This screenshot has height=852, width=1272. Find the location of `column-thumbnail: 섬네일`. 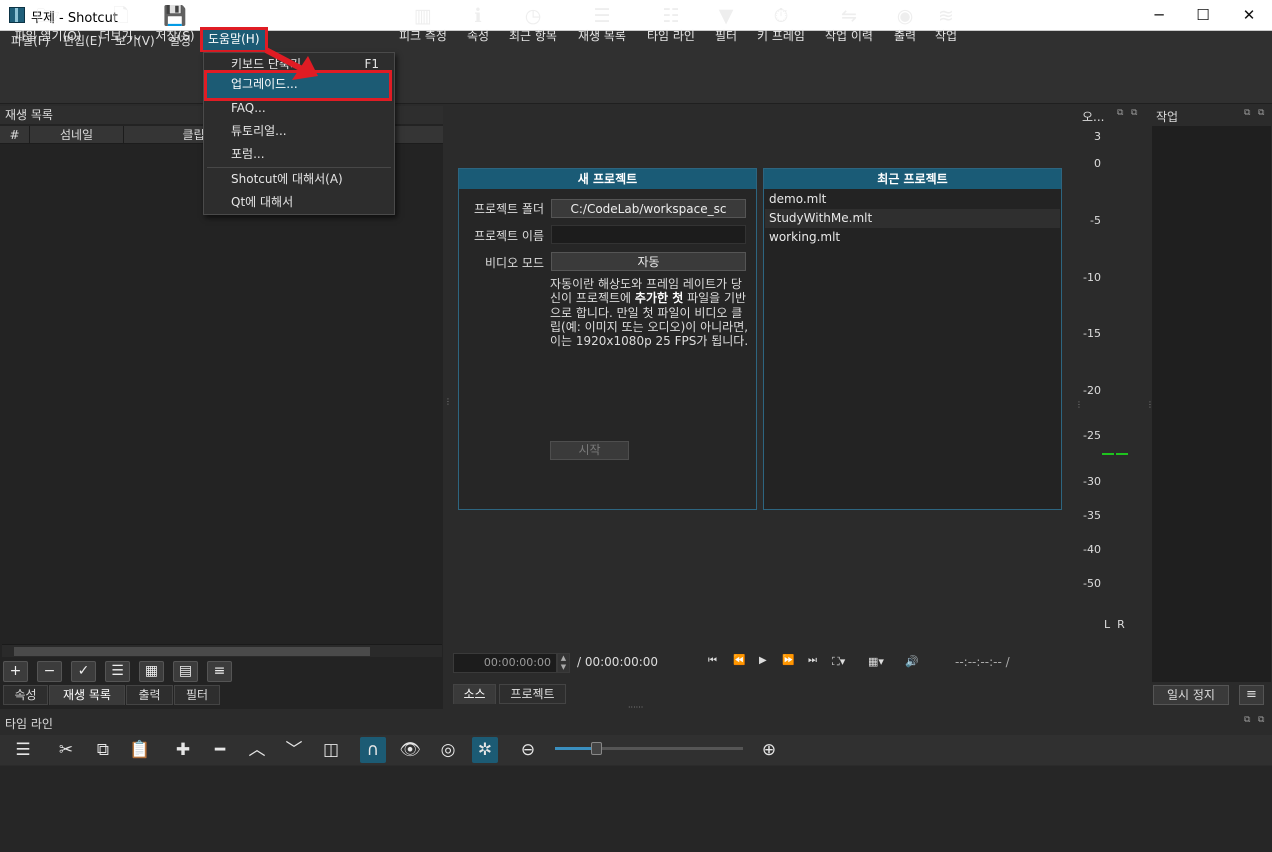

column-thumbnail: 섬네일 is located at coordinates (77, 135).